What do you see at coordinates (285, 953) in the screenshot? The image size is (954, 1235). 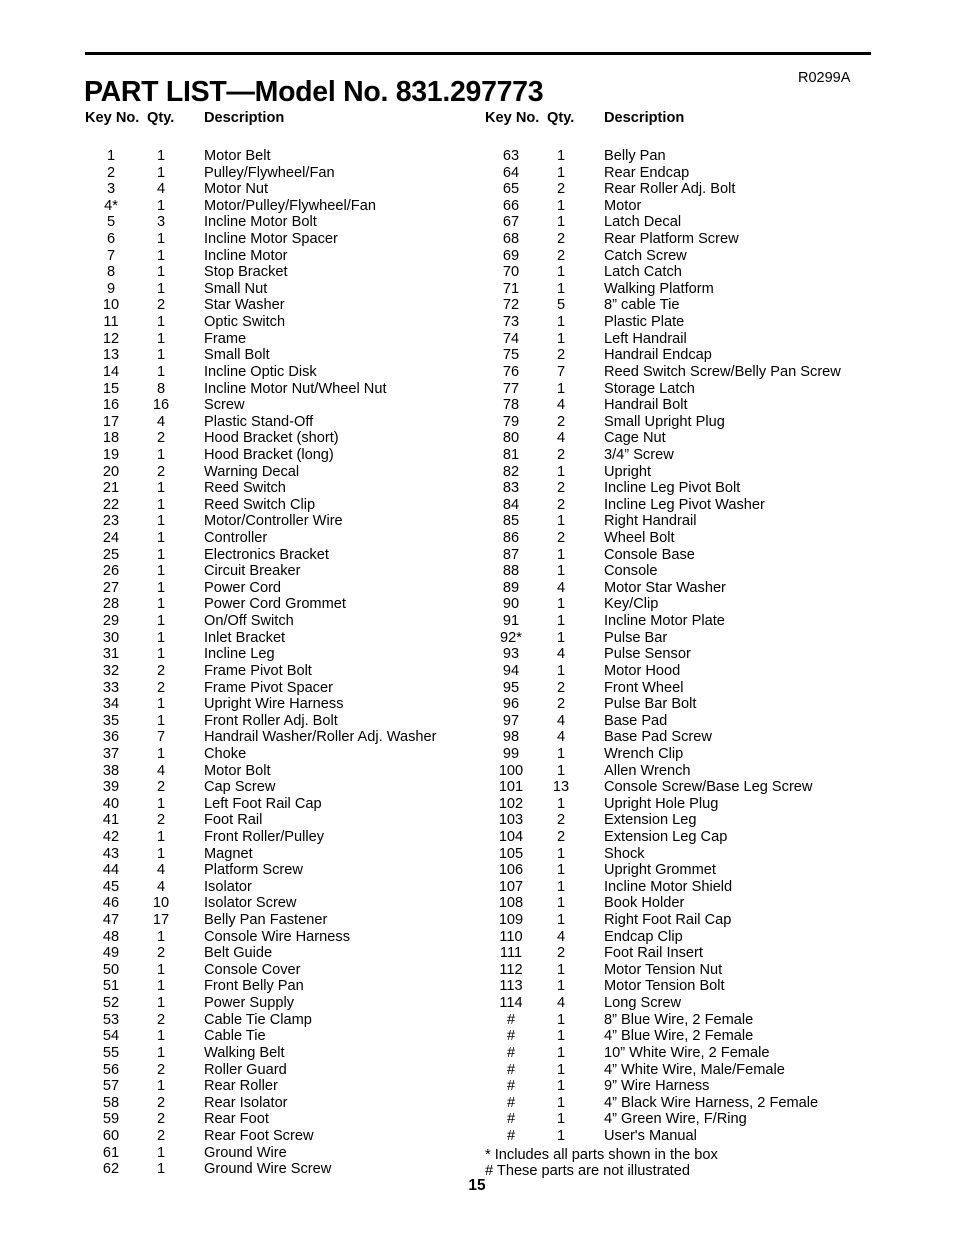 I see `table-row: 49 2 Belt Guide` at bounding box center [285, 953].